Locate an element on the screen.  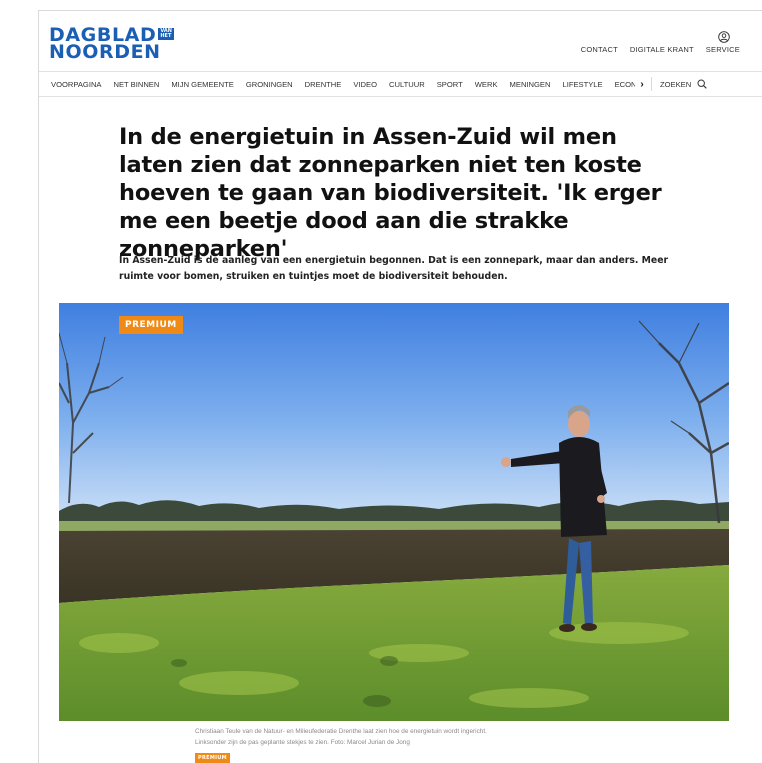
digitale-krant-link: DIGITALE KRANT is located at coordinates (662, 49).